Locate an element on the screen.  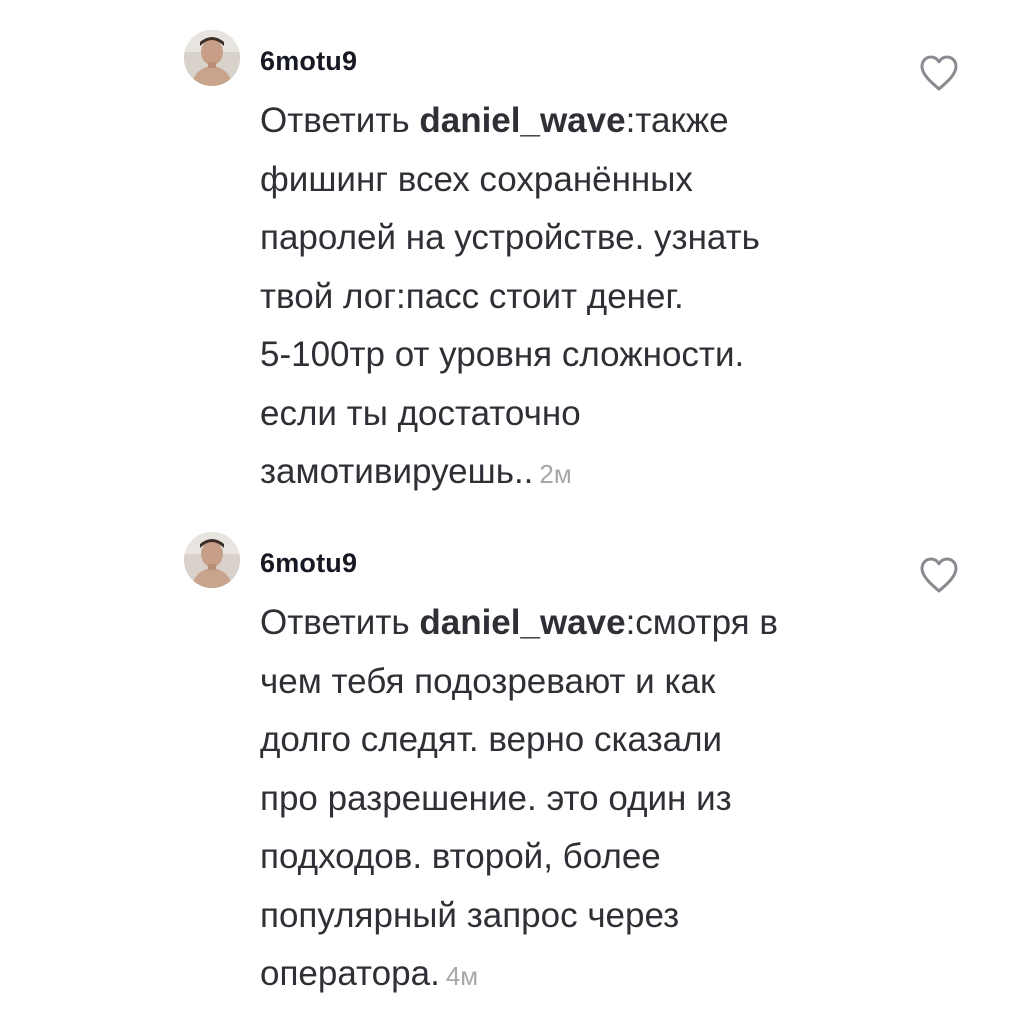
comment-line: :смотря в is located at coordinates (701, 622).